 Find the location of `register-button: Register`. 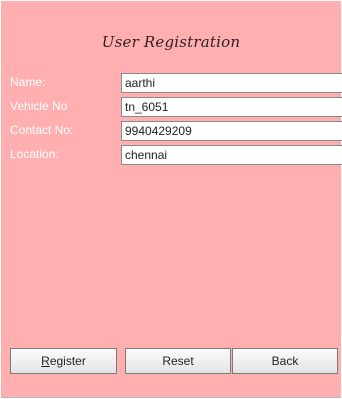

register-button: Register is located at coordinates (63, 361).